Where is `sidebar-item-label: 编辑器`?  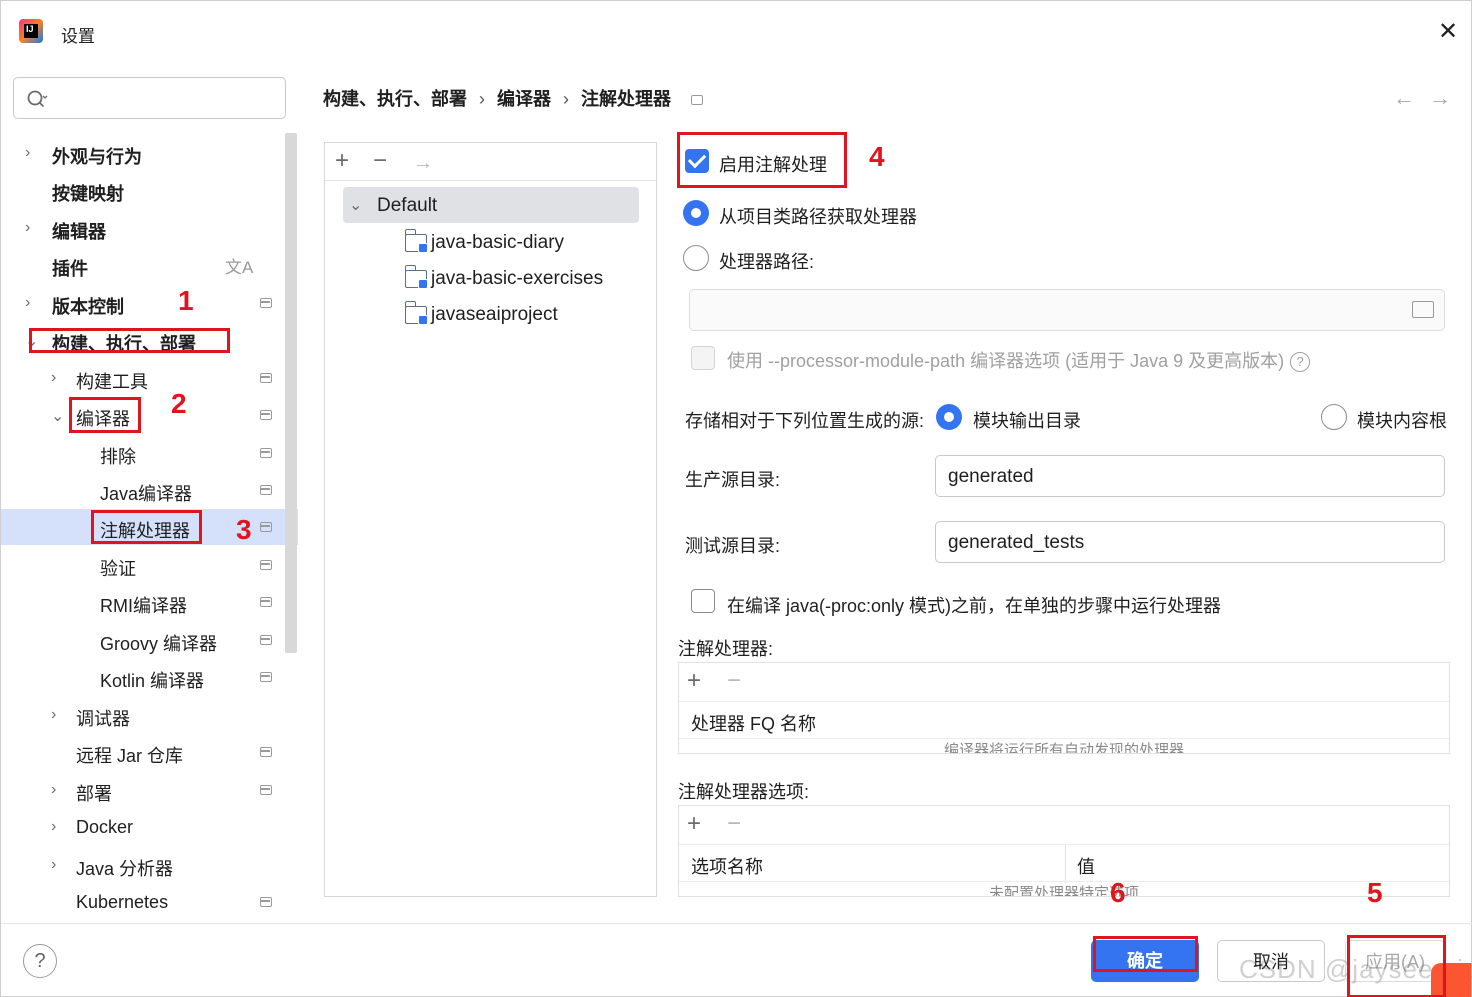 sidebar-item-label: 编辑器 is located at coordinates (79, 232).